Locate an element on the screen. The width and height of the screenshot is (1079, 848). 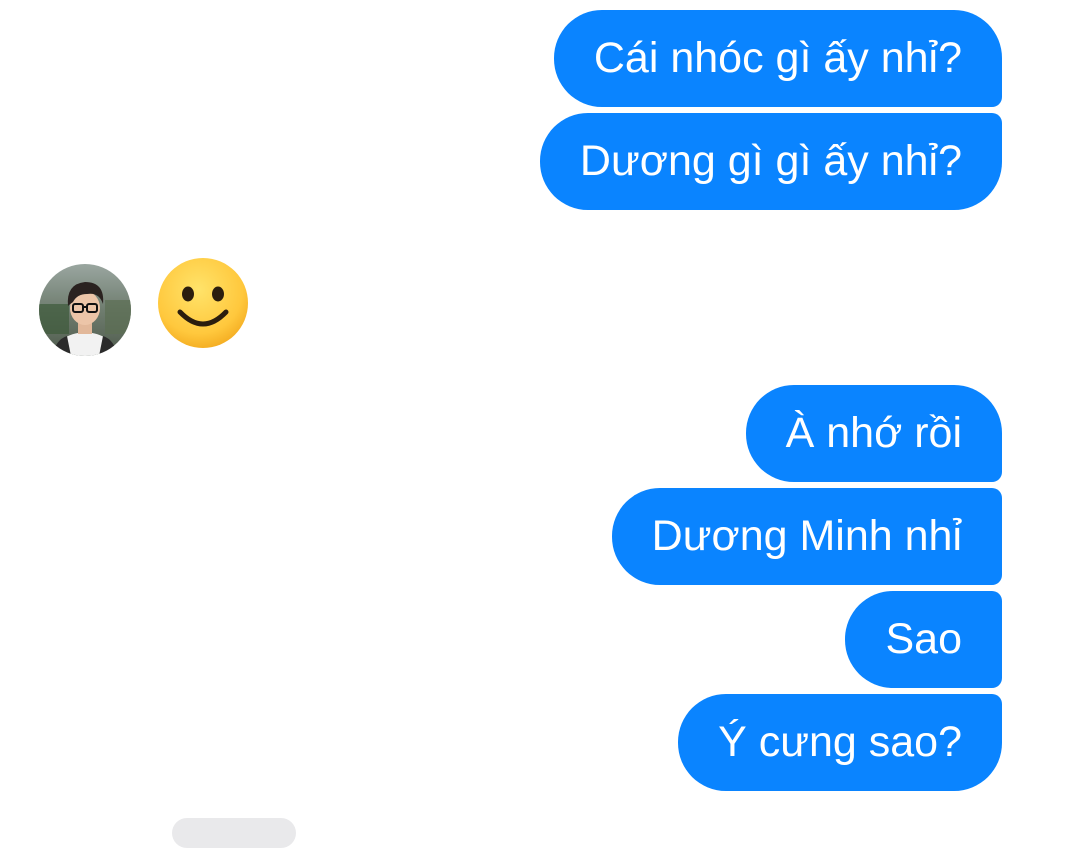
outgoing-message-bubble: Ý cưng sao? is located at coordinates (840, 742).